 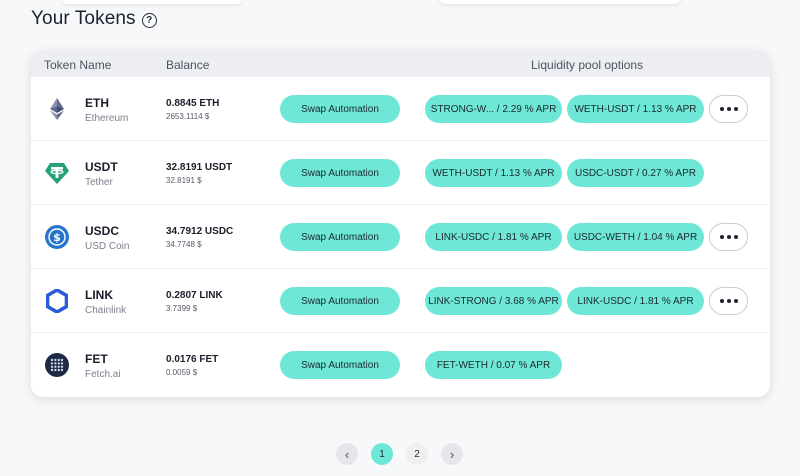 I want to click on usd-coin-icon: $, so click(x=57, y=237).